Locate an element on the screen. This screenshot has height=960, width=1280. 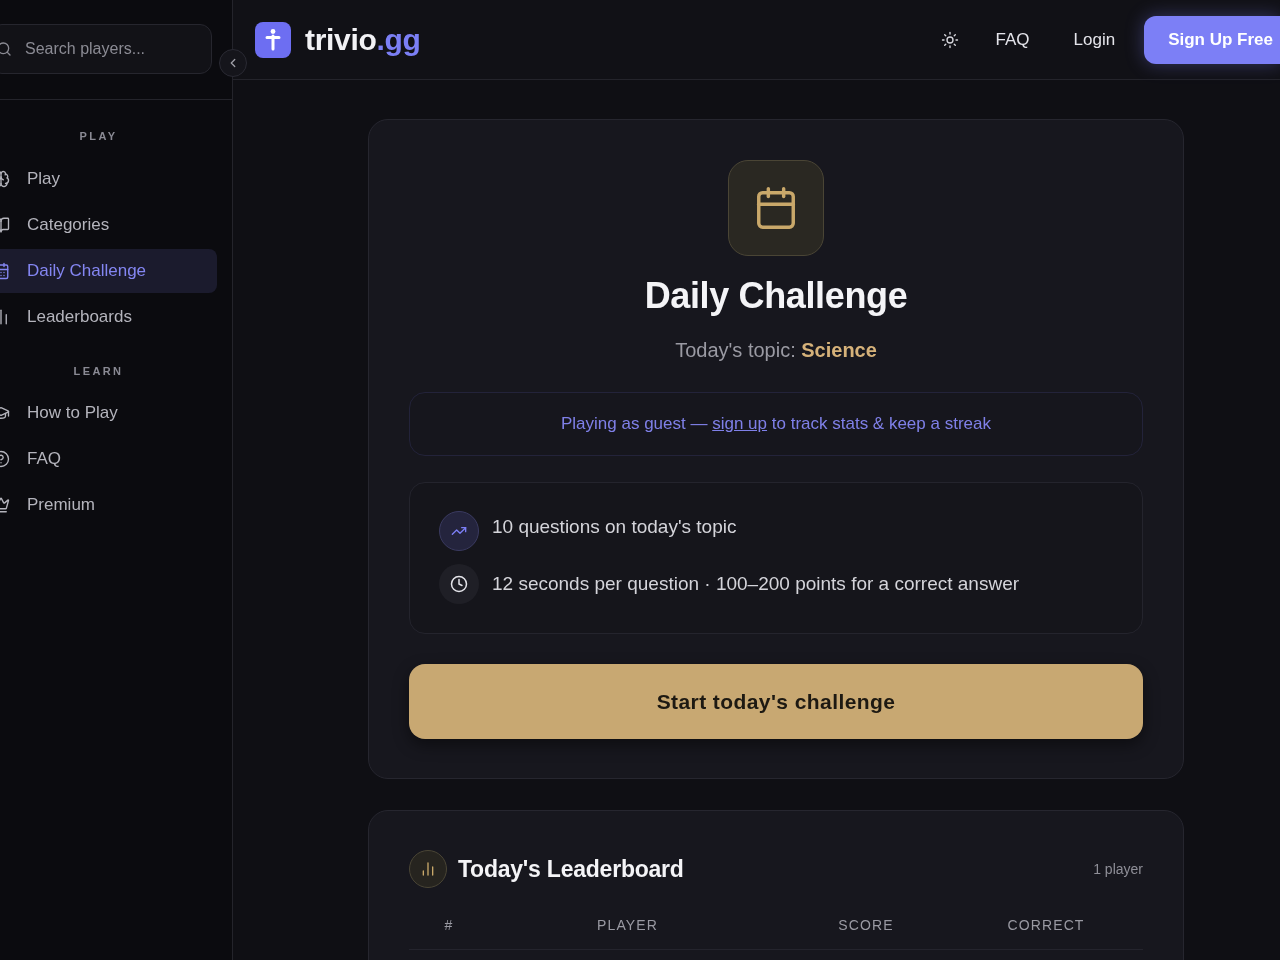
clock-icon is located at coordinates (459, 584).